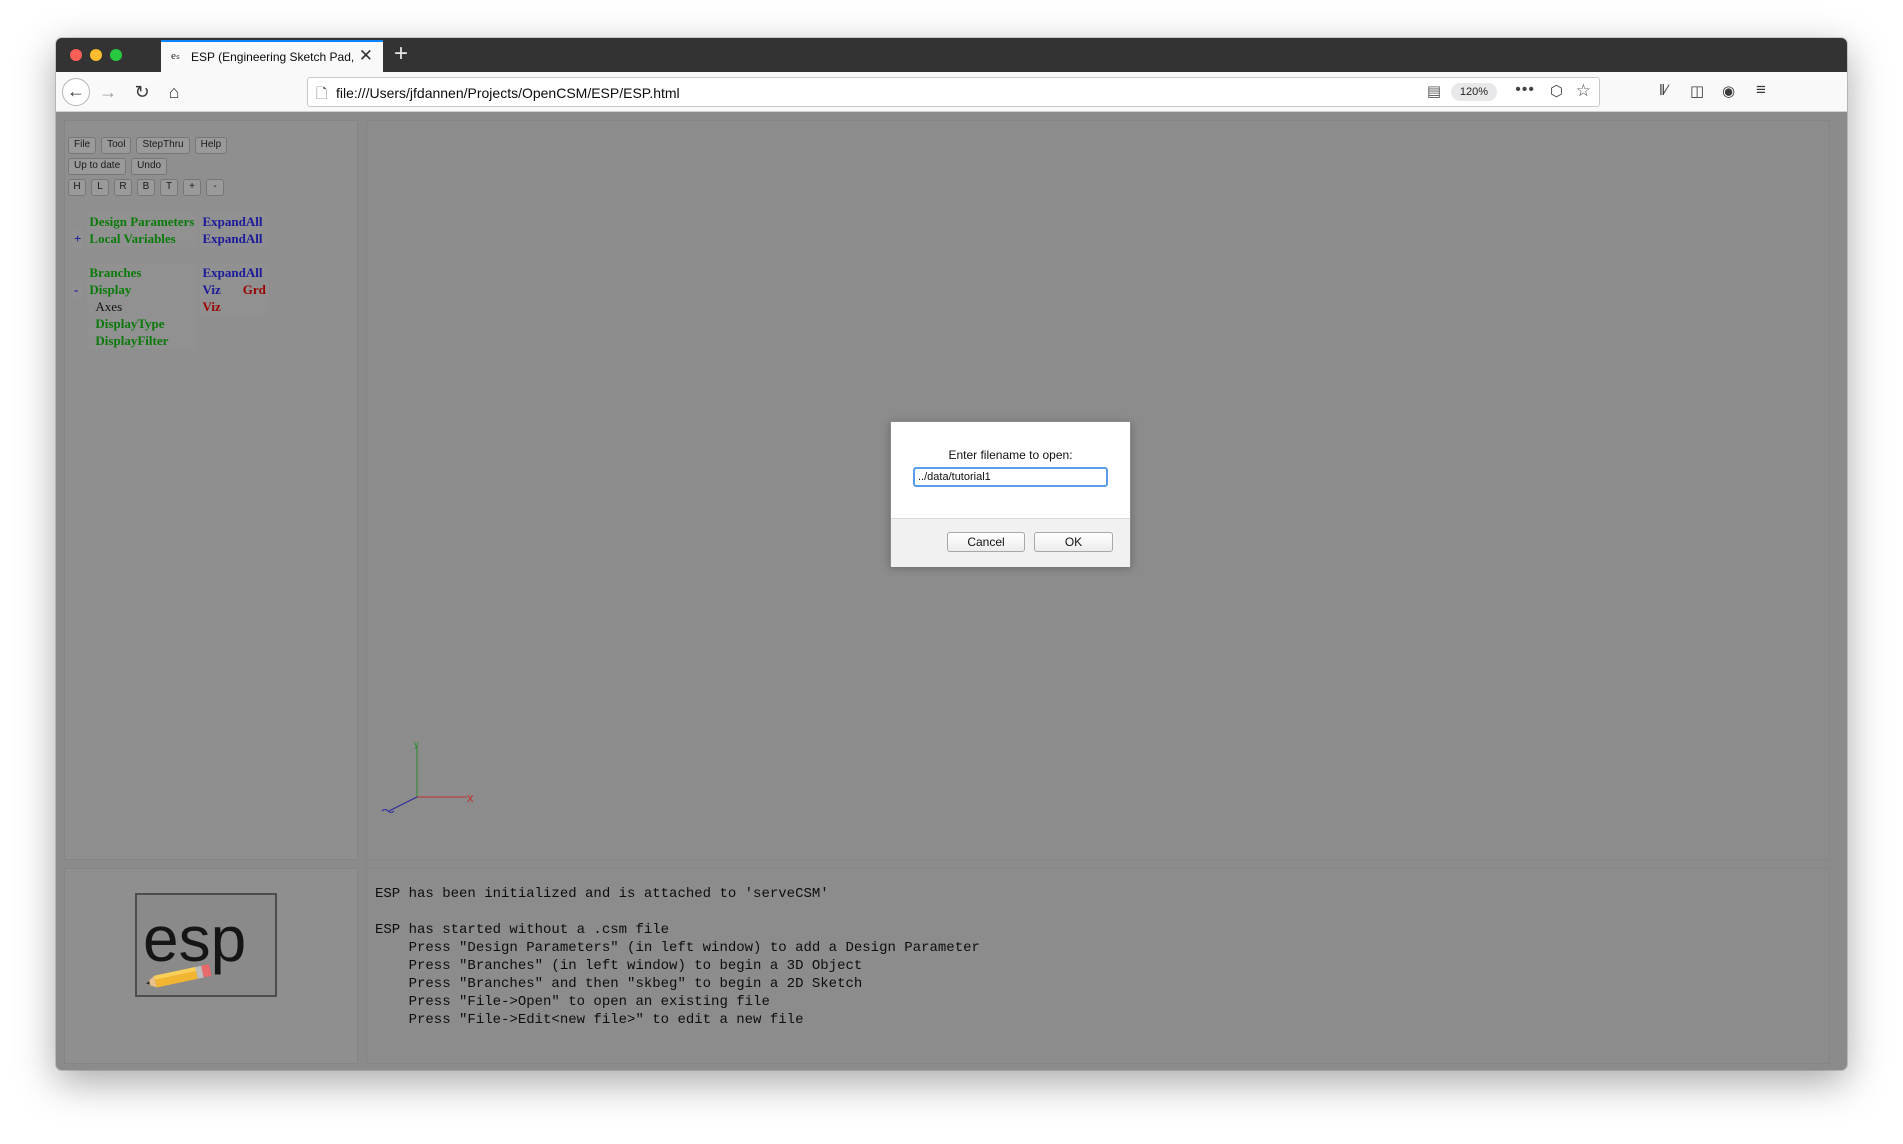 This screenshot has height=1144, width=1903. Describe the element at coordinates (123, 187) in the screenshot. I see `right-view-button: R` at that location.